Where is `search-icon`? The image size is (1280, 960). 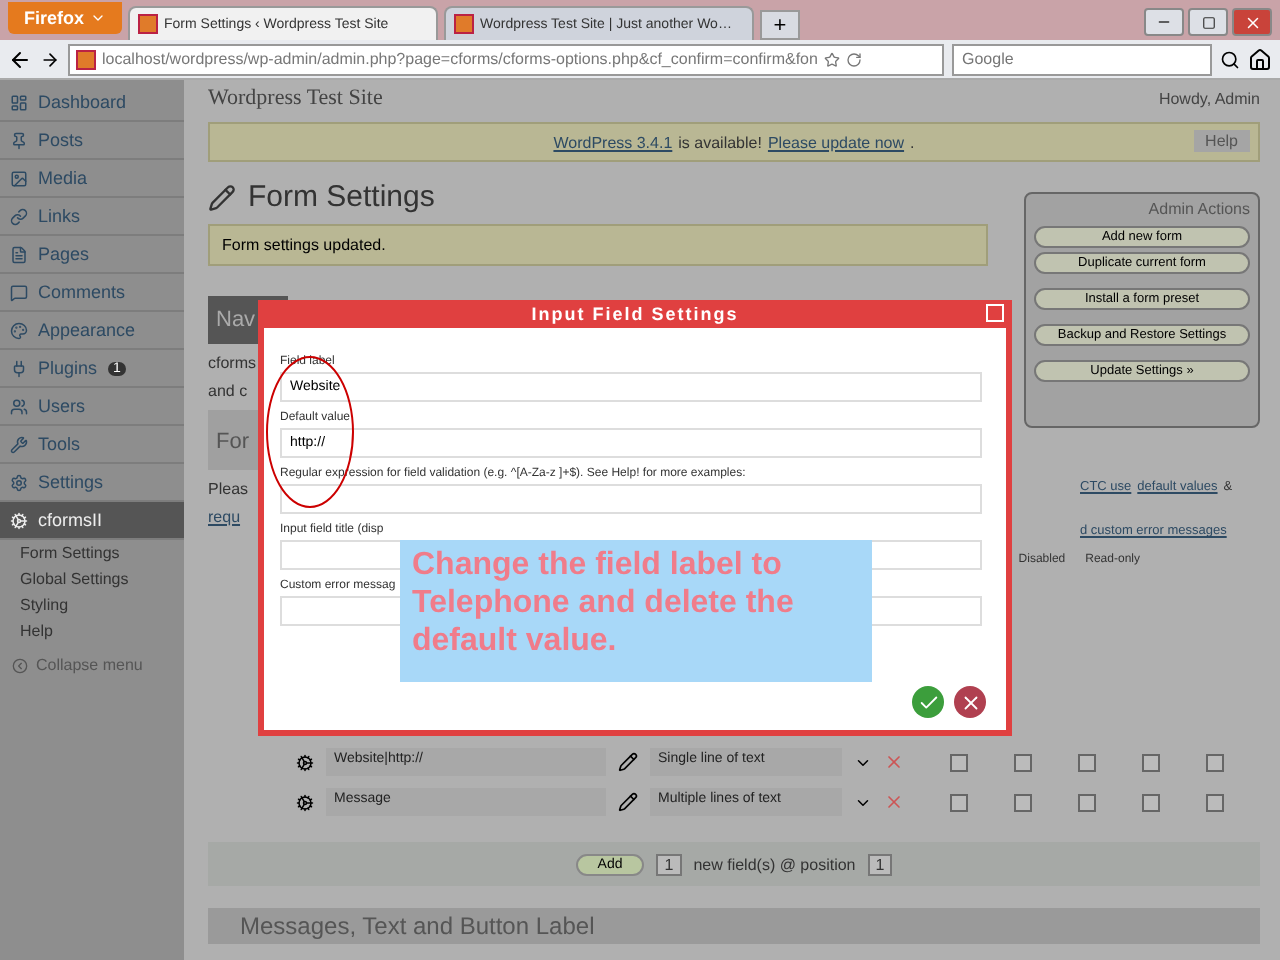 search-icon is located at coordinates (1230, 59).